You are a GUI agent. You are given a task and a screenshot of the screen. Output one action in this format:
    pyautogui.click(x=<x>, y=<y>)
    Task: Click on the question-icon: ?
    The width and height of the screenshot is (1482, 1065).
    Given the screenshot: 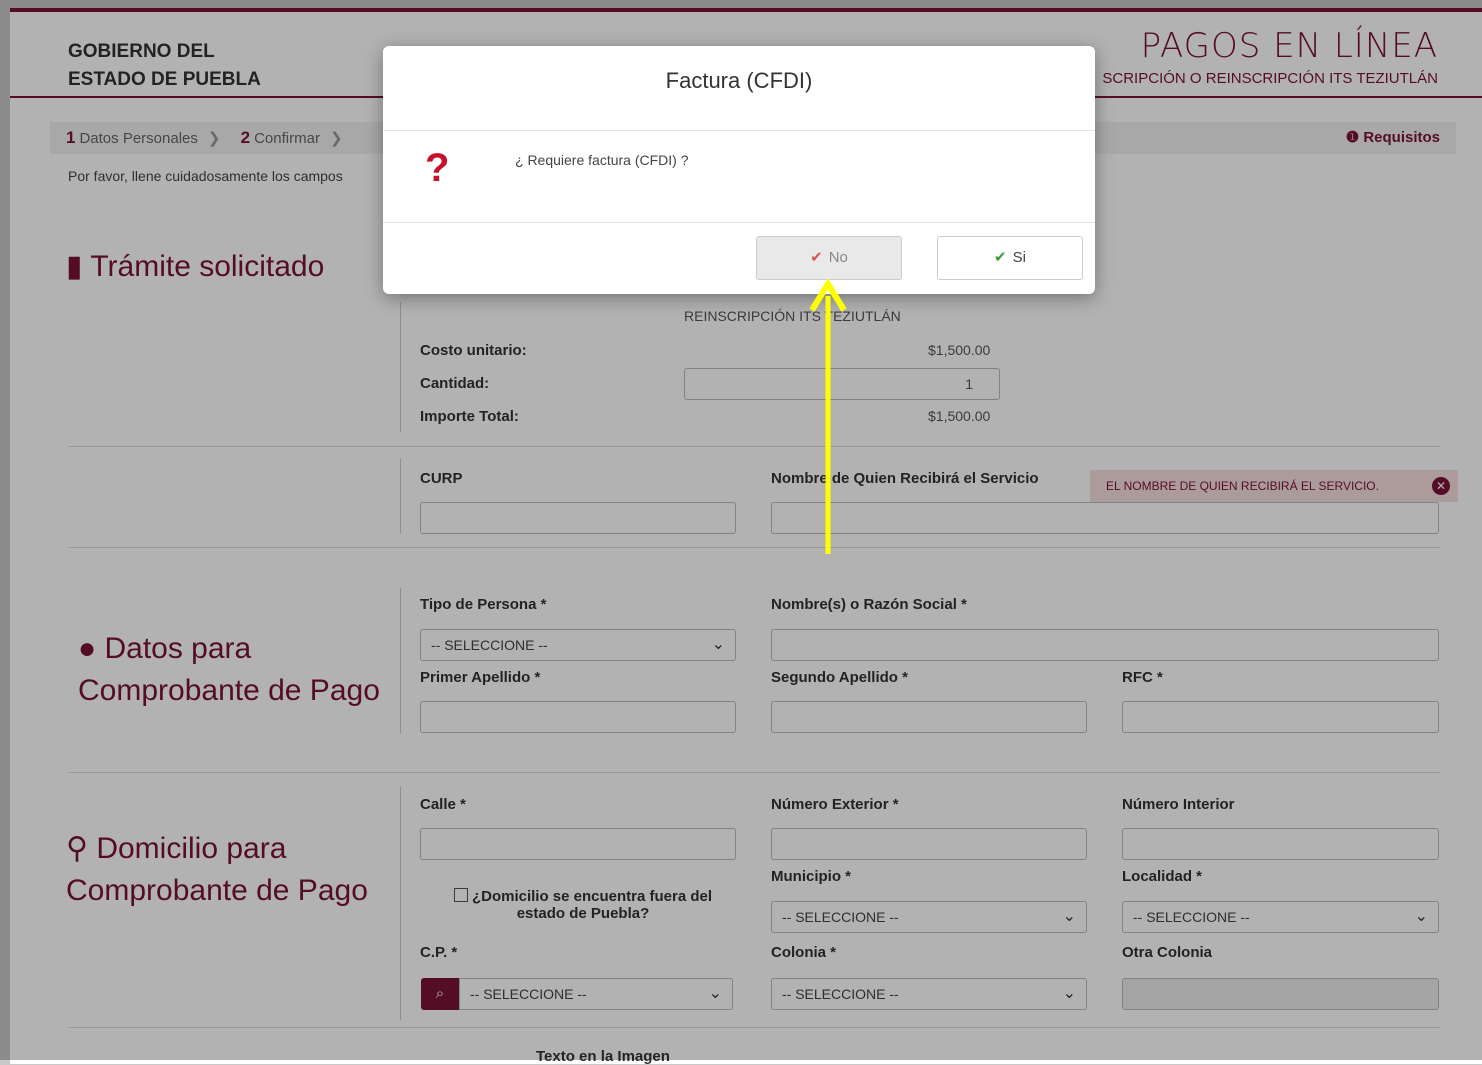 What is the action you would take?
    pyautogui.click(x=437, y=168)
    